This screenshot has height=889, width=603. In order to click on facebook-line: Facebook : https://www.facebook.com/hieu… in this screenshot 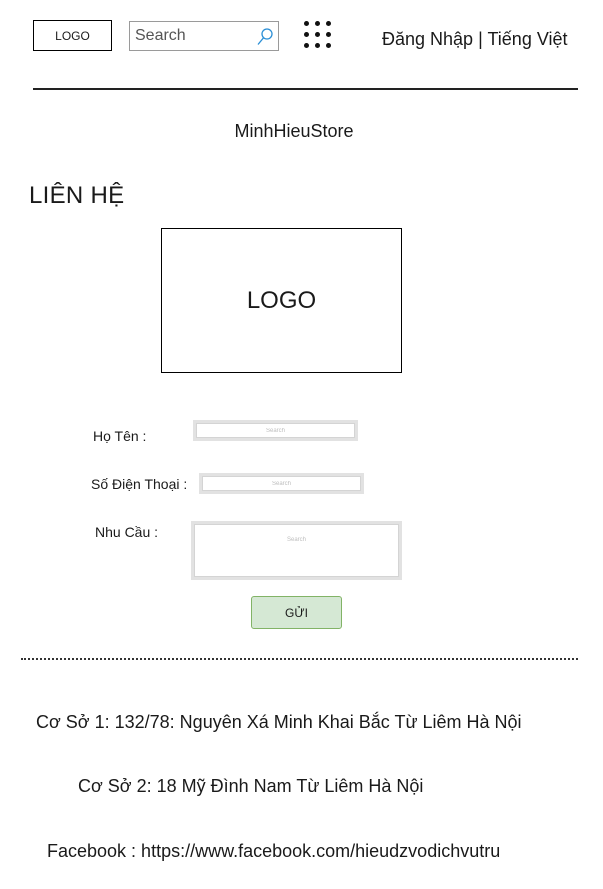, I will do `click(273, 851)`.